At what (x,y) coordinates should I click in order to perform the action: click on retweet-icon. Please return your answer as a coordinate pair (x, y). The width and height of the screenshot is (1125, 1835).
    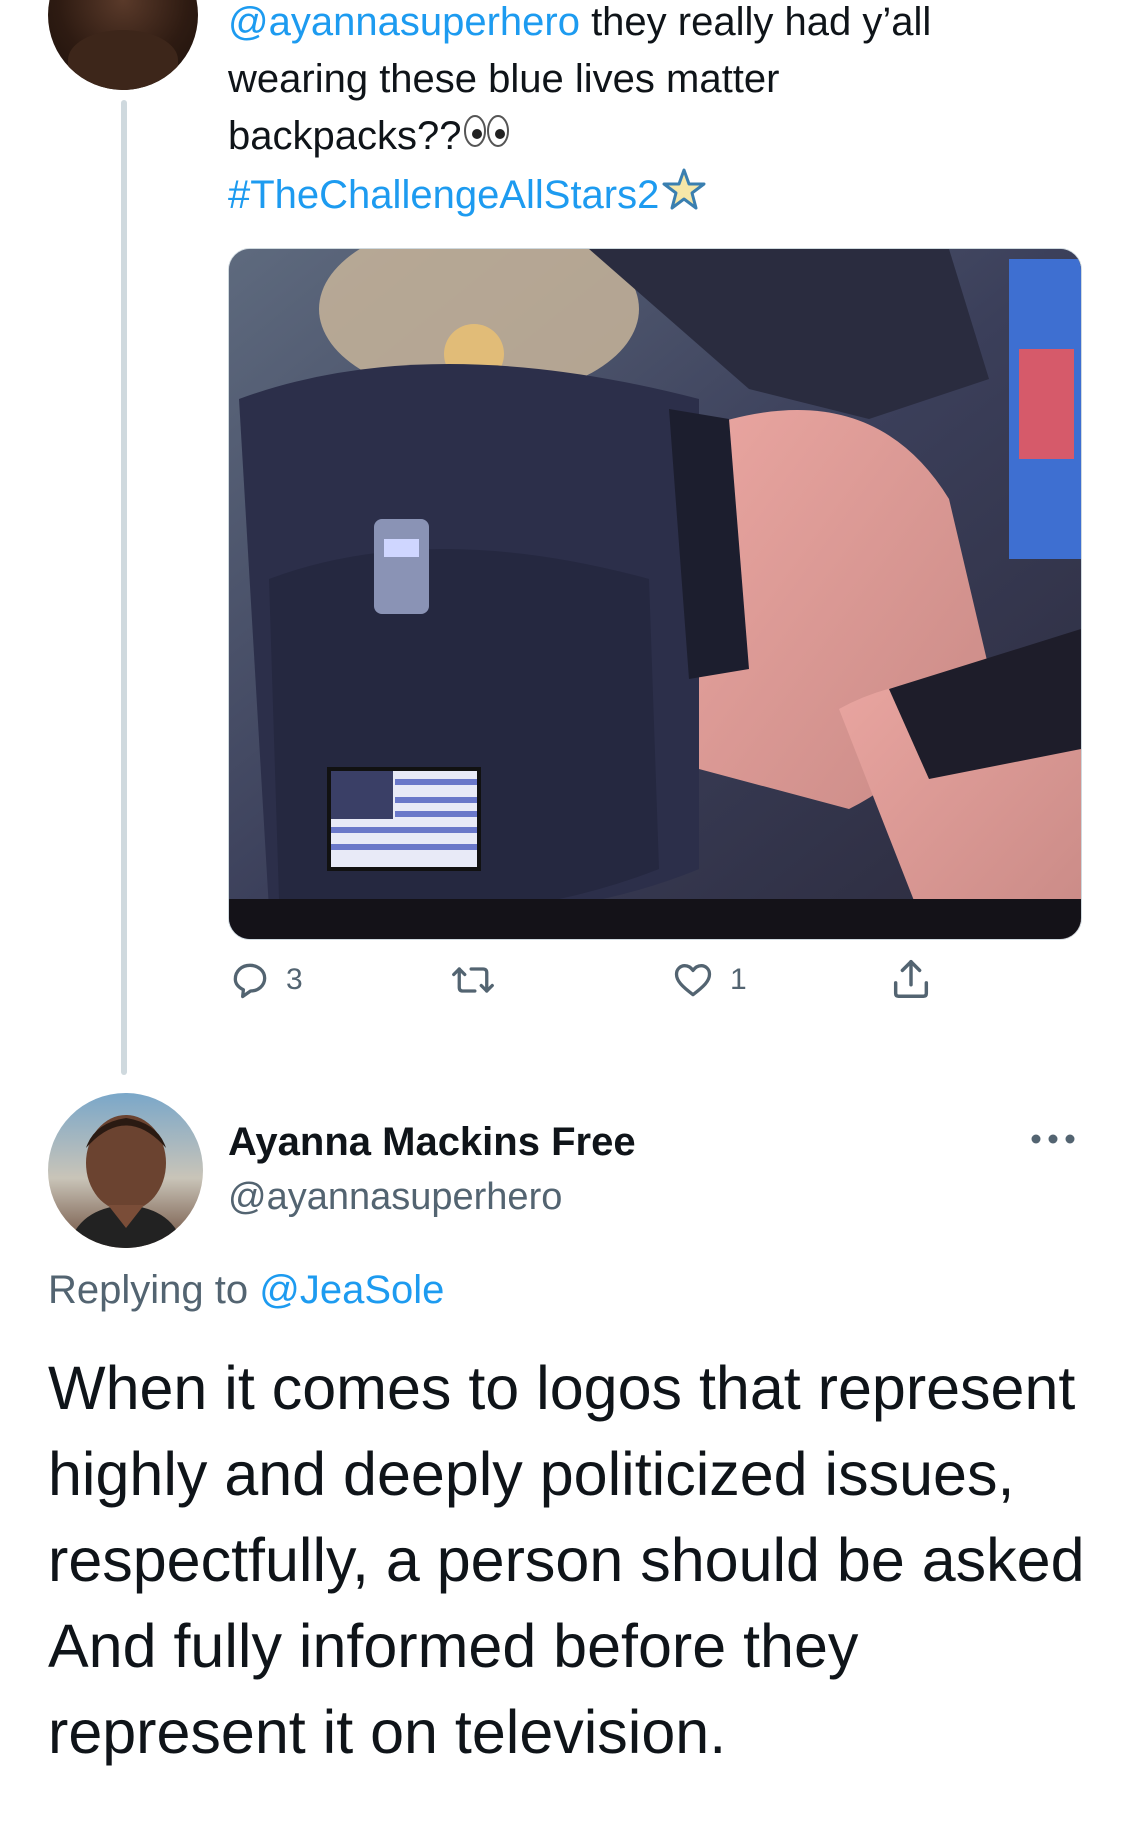
    Looking at the image, I should click on (473, 980).